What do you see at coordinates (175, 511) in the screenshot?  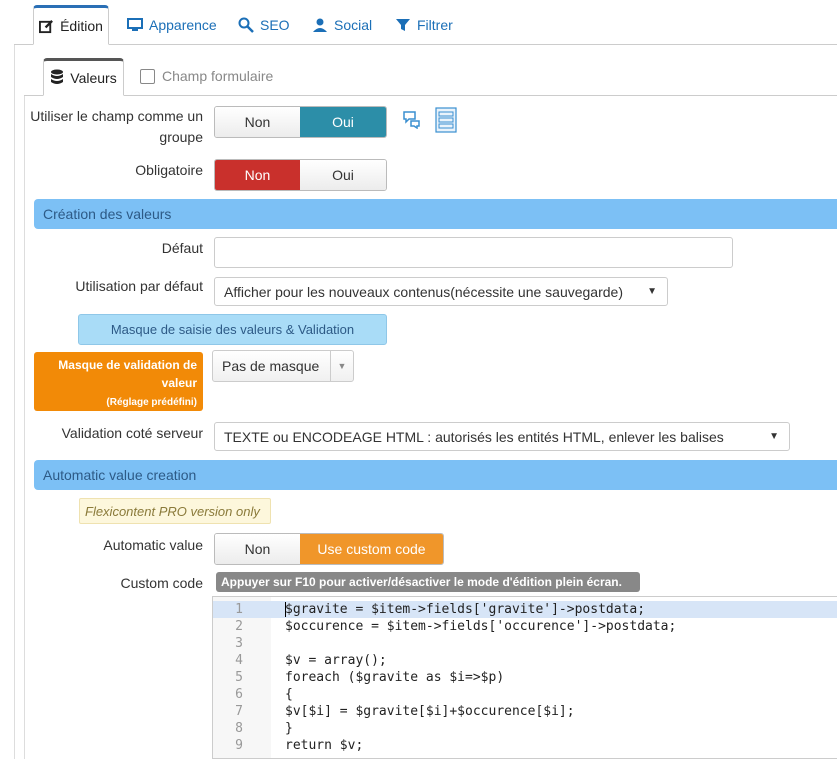 I see `pro-version-note: Flexicontent PRO version only` at bounding box center [175, 511].